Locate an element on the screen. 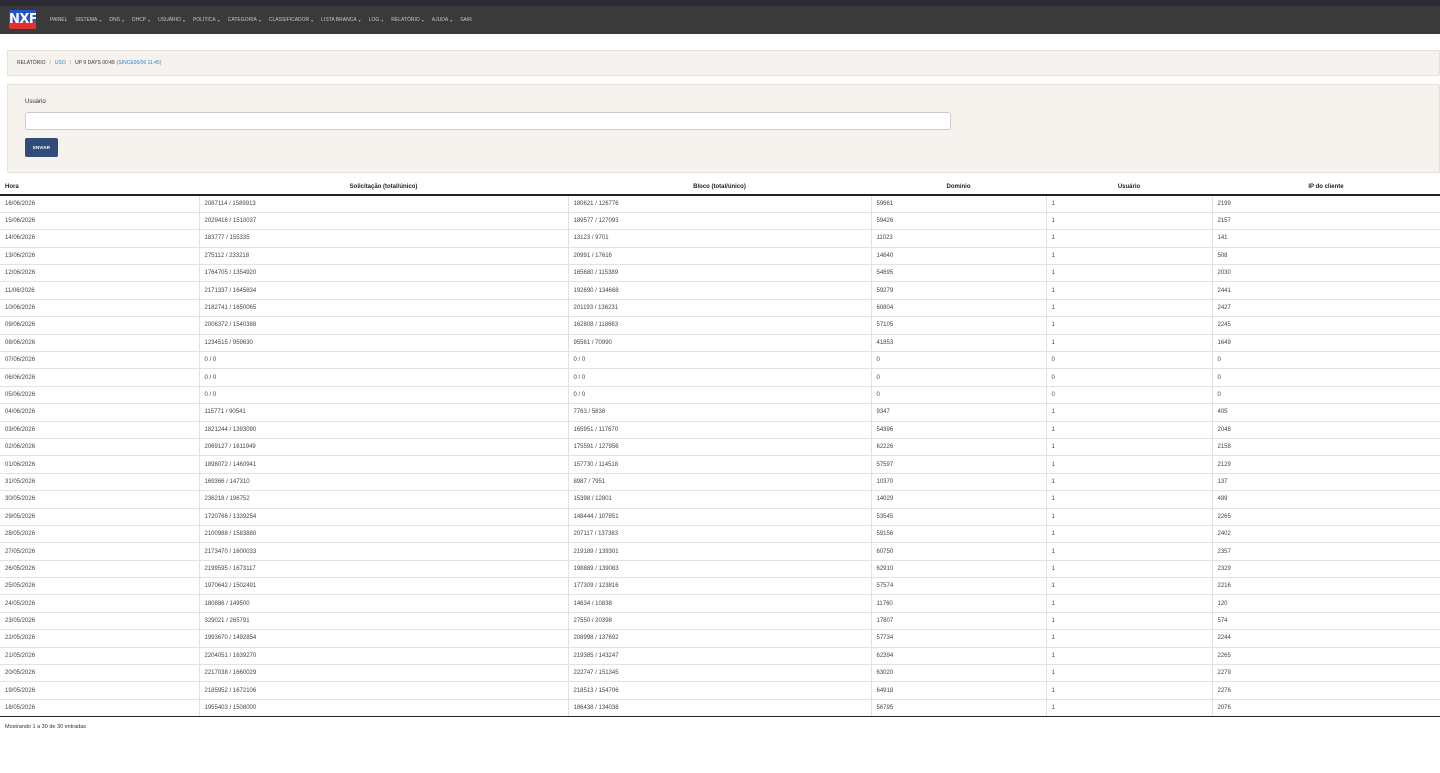 The height and width of the screenshot is (773, 1440). nav-item-dhcp: DHCP ▾ is located at coordinates (141, 20).